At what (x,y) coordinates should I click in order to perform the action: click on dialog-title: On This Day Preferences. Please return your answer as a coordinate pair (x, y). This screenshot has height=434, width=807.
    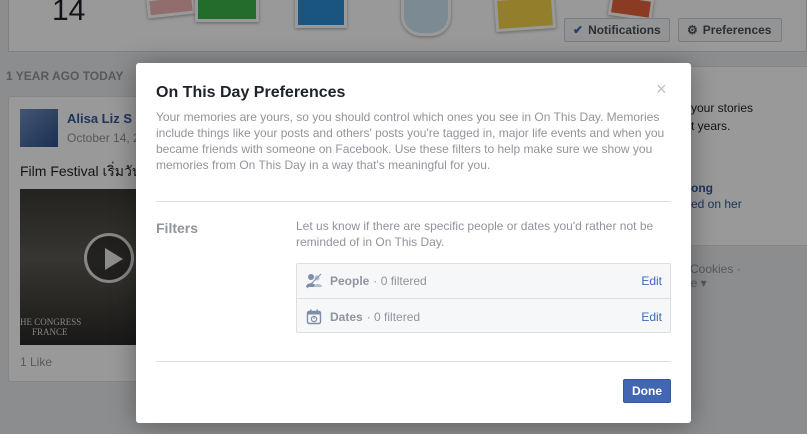
    Looking at the image, I should click on (251, 92).